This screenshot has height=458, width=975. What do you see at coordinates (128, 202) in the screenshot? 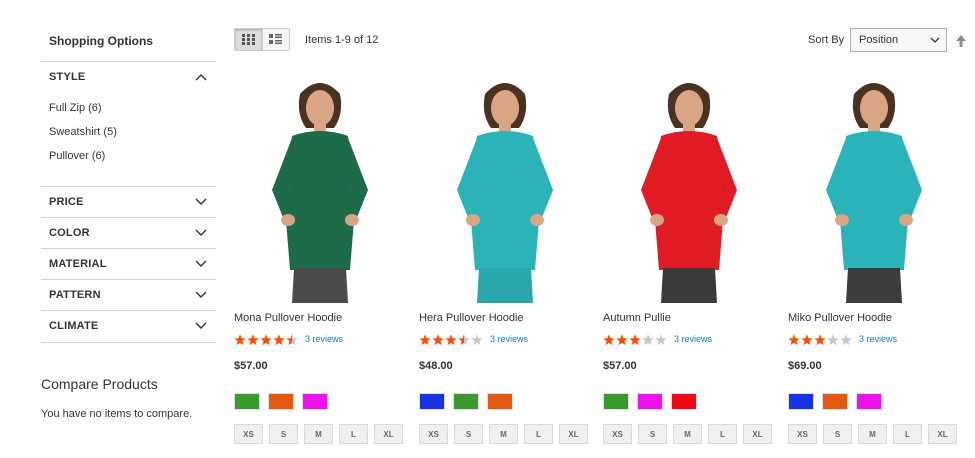
I see `filter-price-header: PRICE` at bounding box center [128, 202].